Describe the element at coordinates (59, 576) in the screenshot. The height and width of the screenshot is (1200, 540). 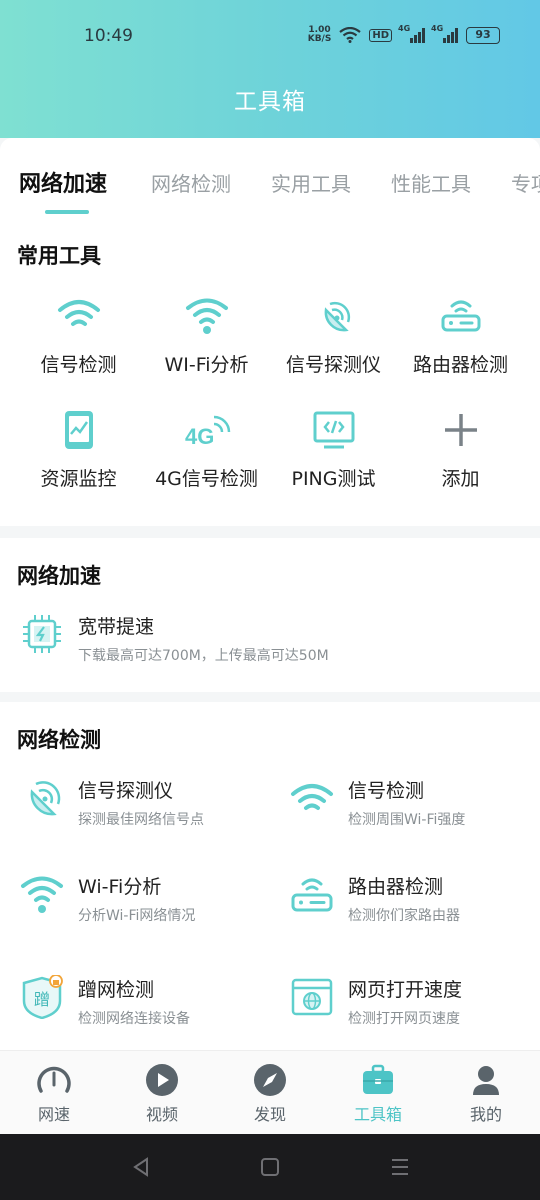
I see `section-title-acceleration: 网络加速` at that location.